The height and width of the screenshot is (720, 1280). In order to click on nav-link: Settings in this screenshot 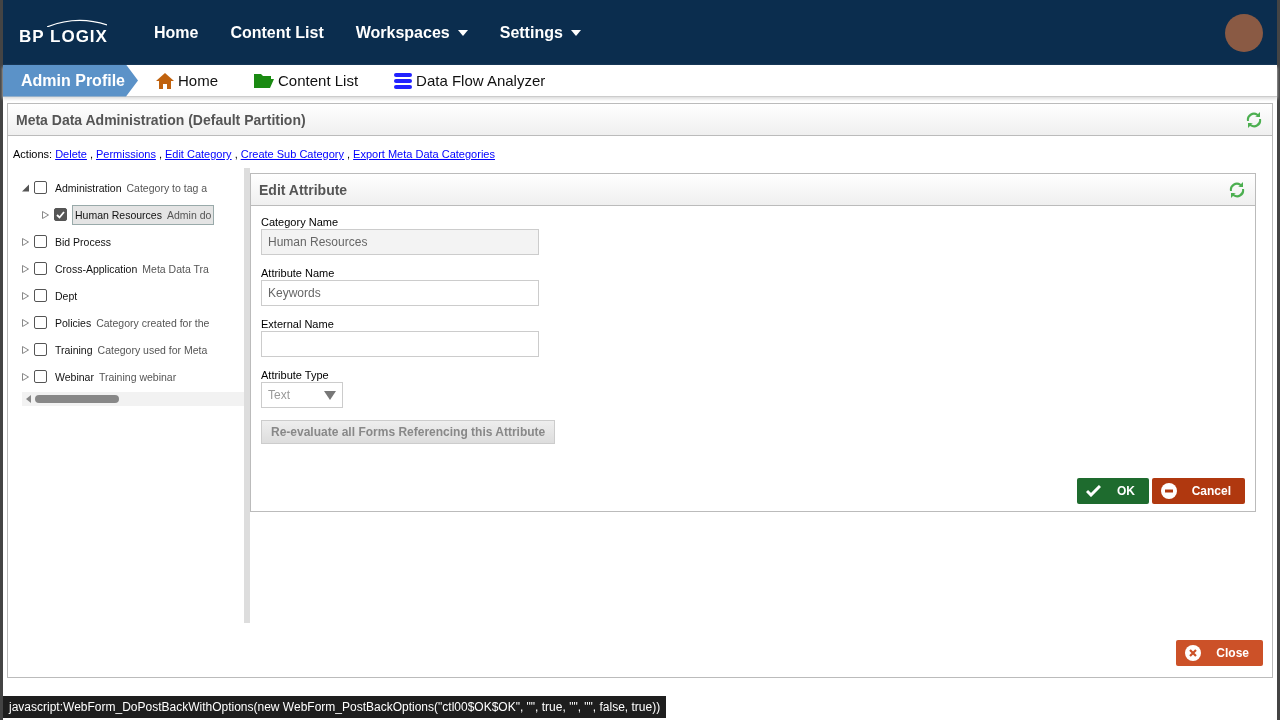, I will do `click(540, 32)`.